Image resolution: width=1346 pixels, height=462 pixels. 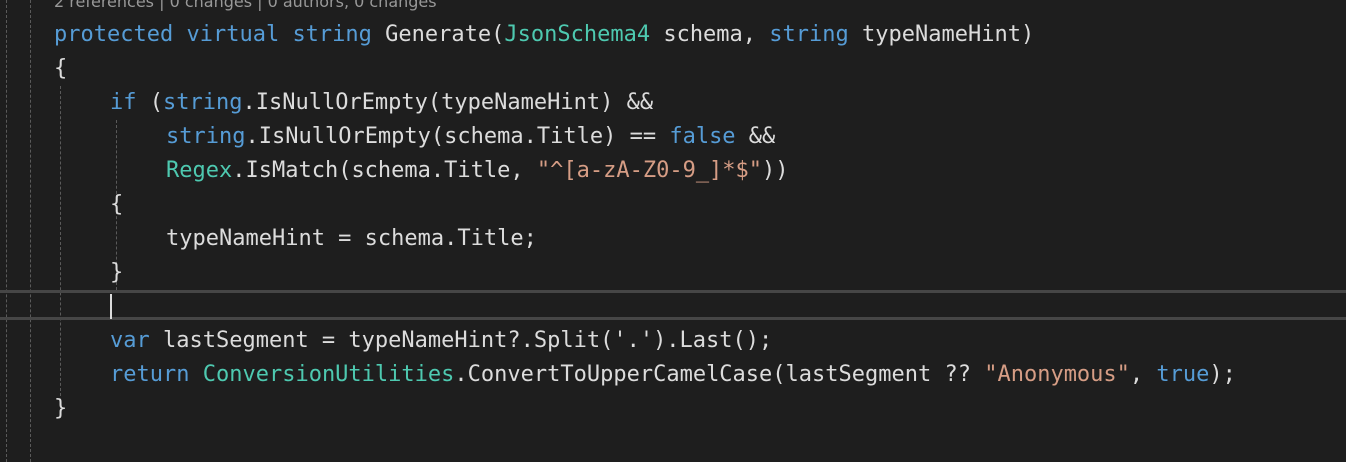 What do you see at coordinates (384, 170) in the screenshot?
I see `cond3-text: .IsMatch(schema.Title,` at bounding box center [384, 170].